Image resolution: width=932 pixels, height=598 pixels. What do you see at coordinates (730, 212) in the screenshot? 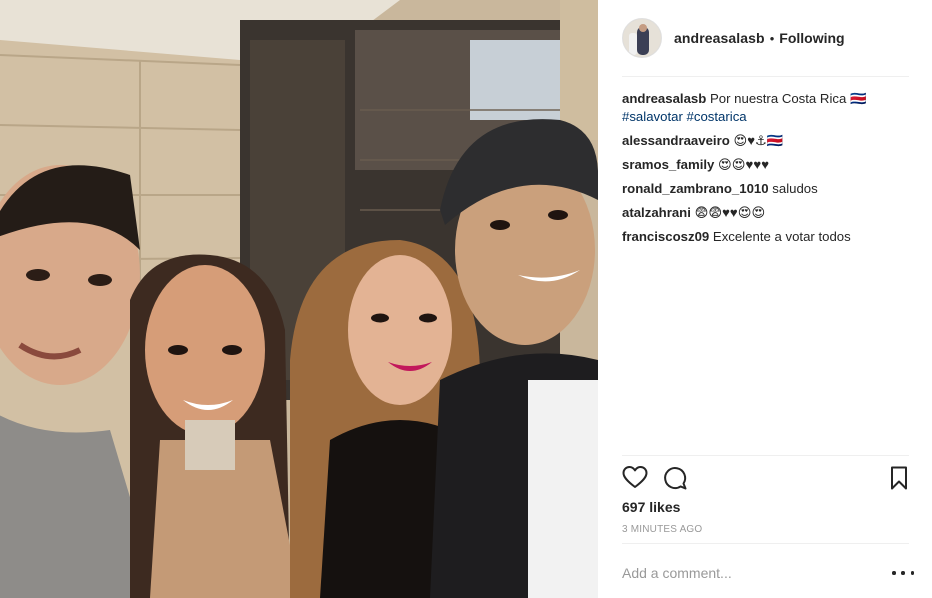
I see `comment-text: 😨😨♥♥😍😍` at bounding box center [730, 212].